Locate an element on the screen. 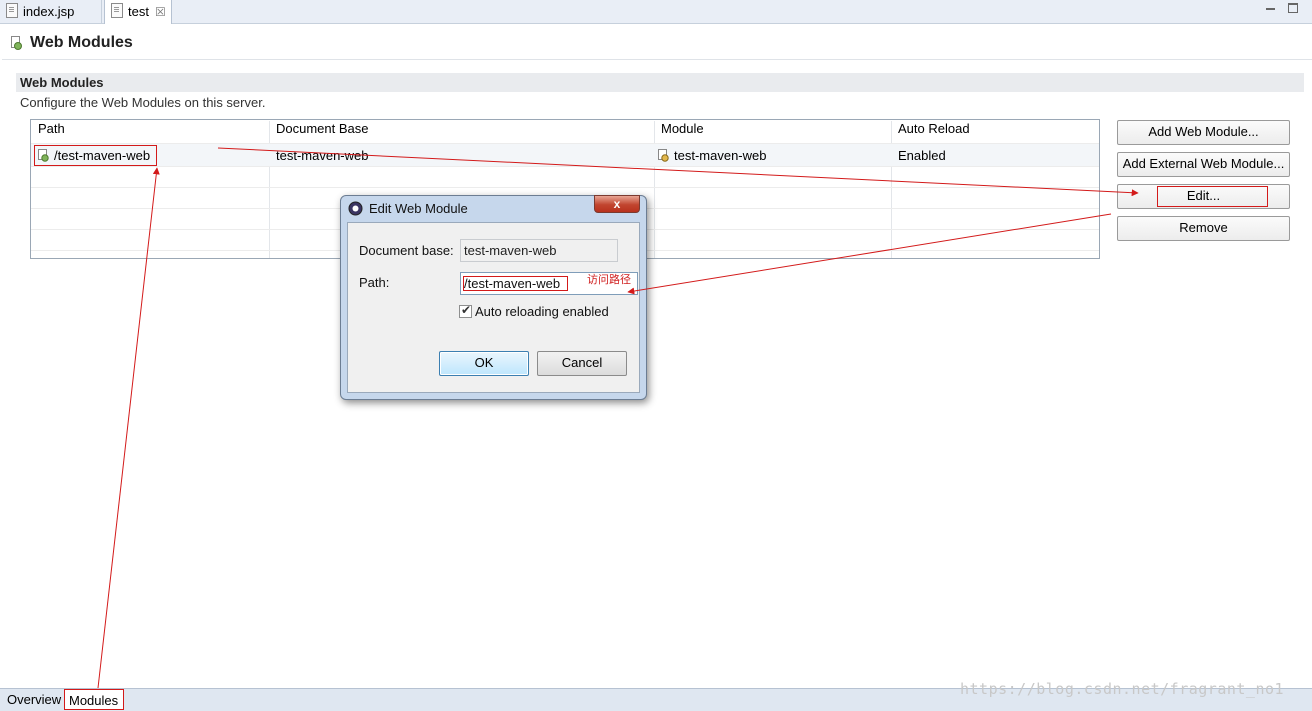 The height and width of the screenshot is (711, 1312). dialog-close-button: x is located at coordinates (617, 204).